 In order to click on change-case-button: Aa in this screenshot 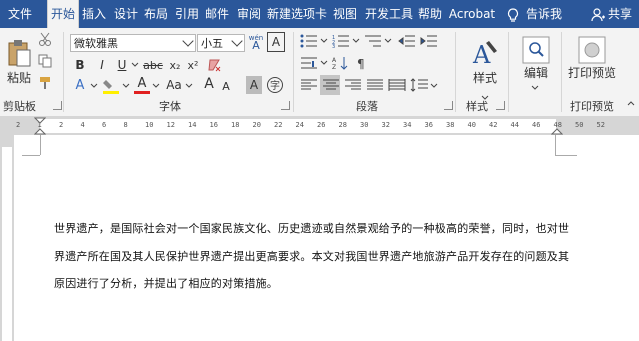, I will do `click(174, 85)`.